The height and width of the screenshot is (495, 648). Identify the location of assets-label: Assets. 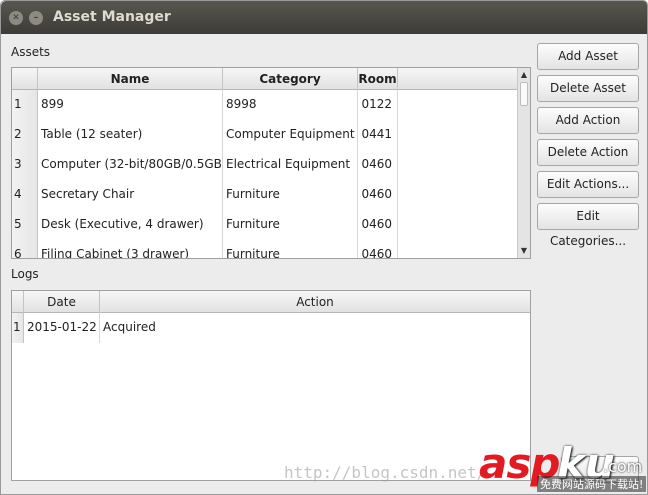
(31, 52).